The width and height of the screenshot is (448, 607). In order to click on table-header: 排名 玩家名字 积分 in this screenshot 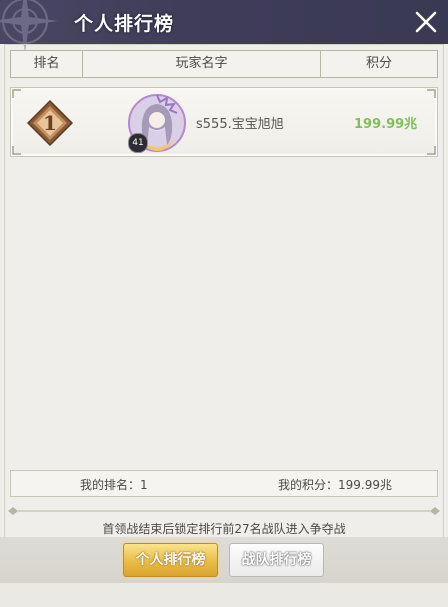, I will do `click(224, 64)`.